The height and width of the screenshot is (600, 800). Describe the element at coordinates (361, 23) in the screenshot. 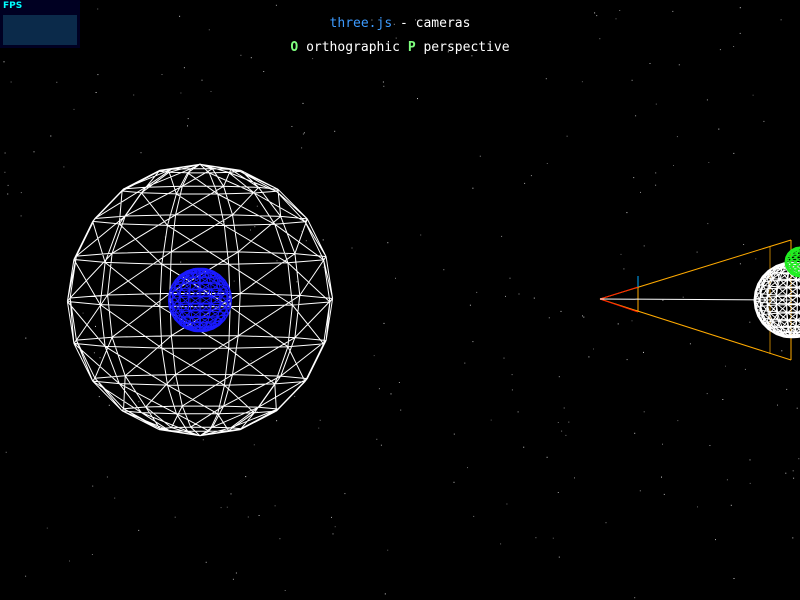

I see `threejs-link: three.js` at that location.